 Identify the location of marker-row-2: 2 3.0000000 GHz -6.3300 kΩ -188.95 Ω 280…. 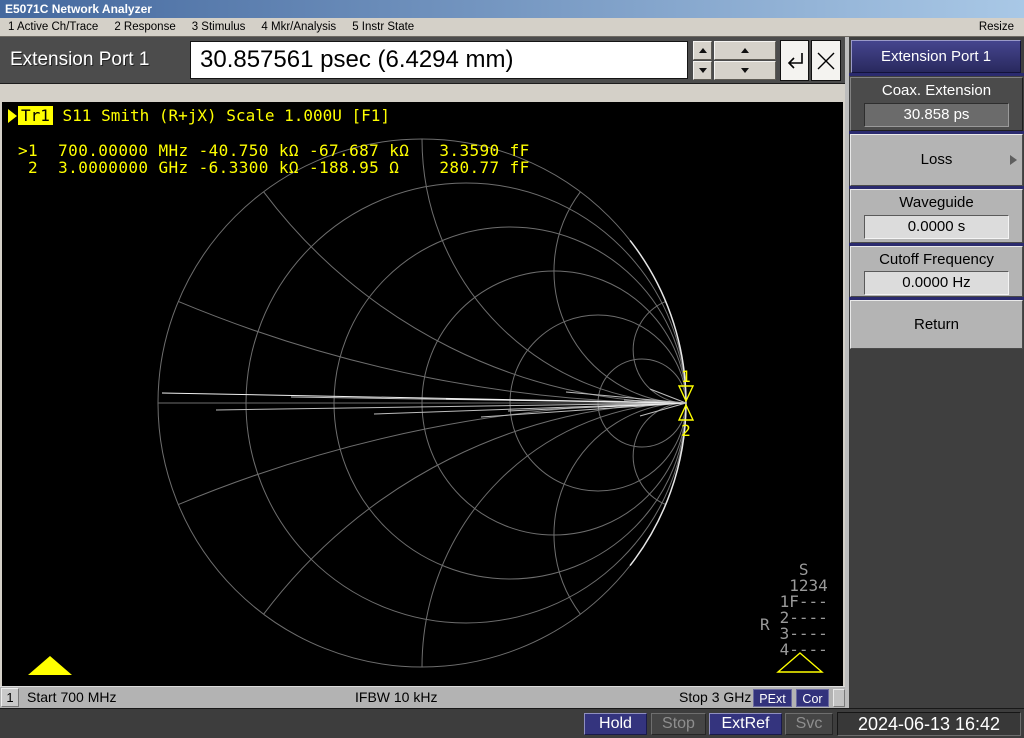
(274, 167).